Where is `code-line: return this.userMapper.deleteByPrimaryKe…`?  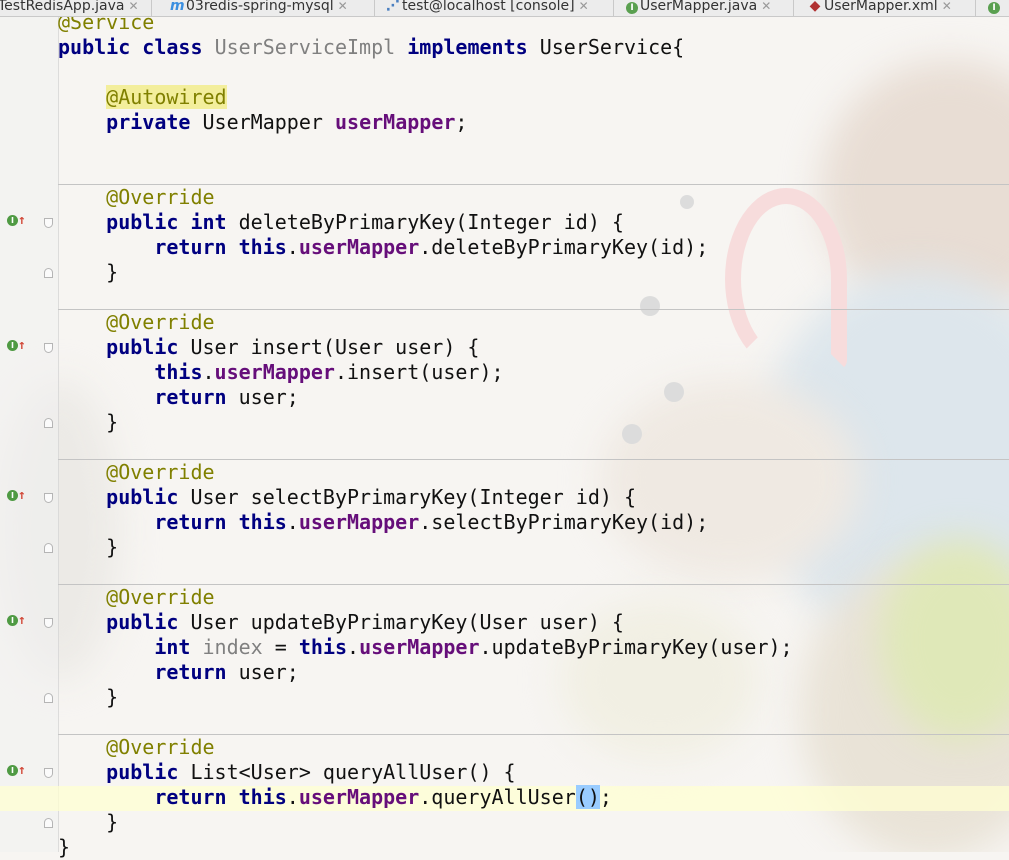
code-line: return this.userMapper.deleteByPrimaryKe… is located at coordinates (431, 247).